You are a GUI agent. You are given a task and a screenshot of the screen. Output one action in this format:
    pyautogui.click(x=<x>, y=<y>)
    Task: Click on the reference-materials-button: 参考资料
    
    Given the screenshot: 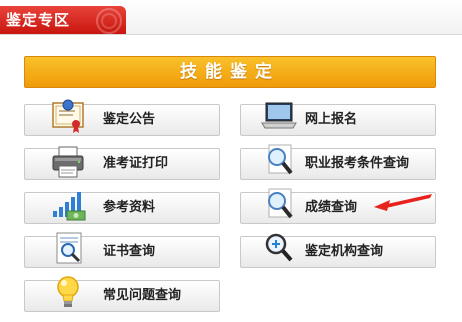 What is the action you would take?
    pyautogui.click(x=122, y=208)
    